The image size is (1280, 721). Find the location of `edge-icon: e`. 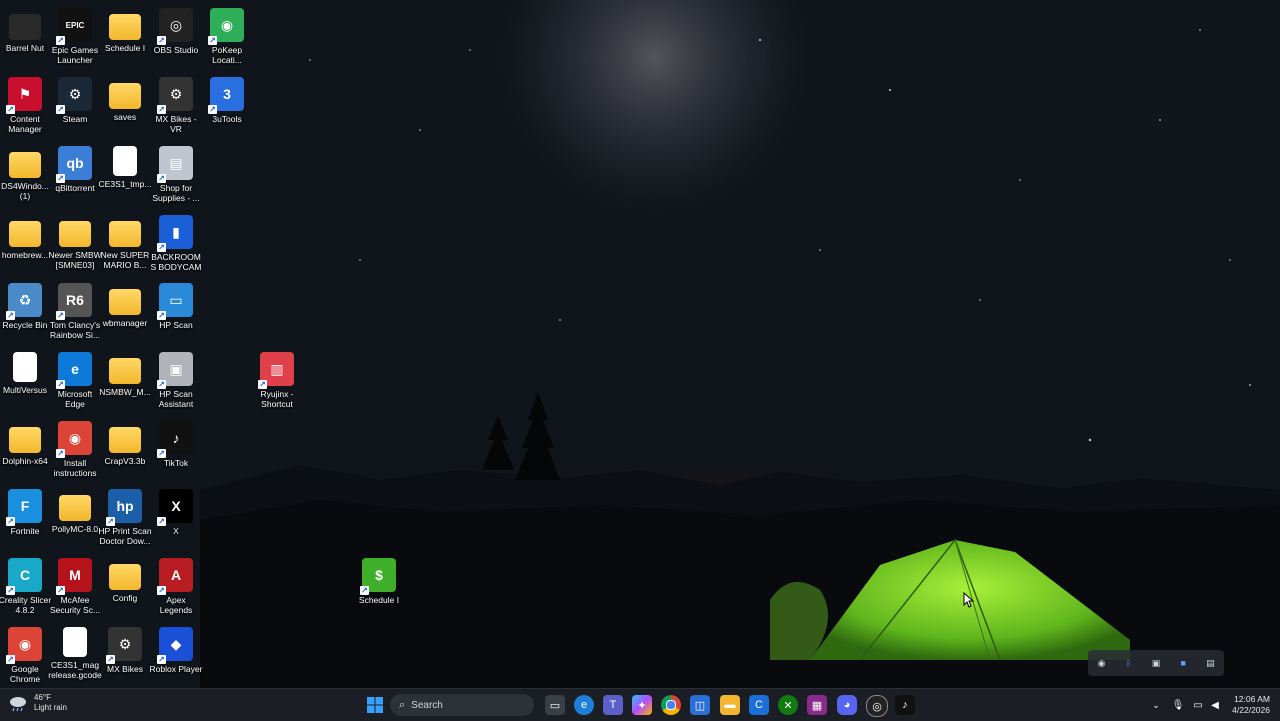

edge-icon: e is located at coordinates (584, 705).